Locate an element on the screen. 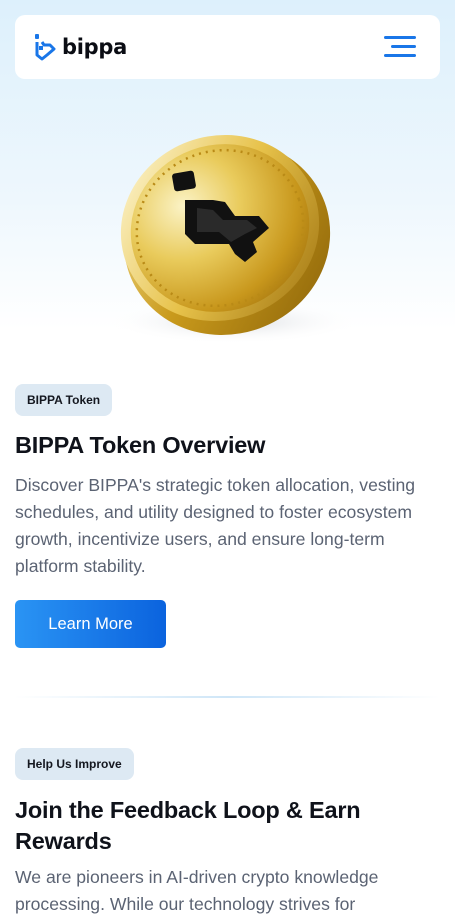 The height and width of the screenshot is (922, 455). feedback-section: Help Us Improve is located at coordinates (227, 764).